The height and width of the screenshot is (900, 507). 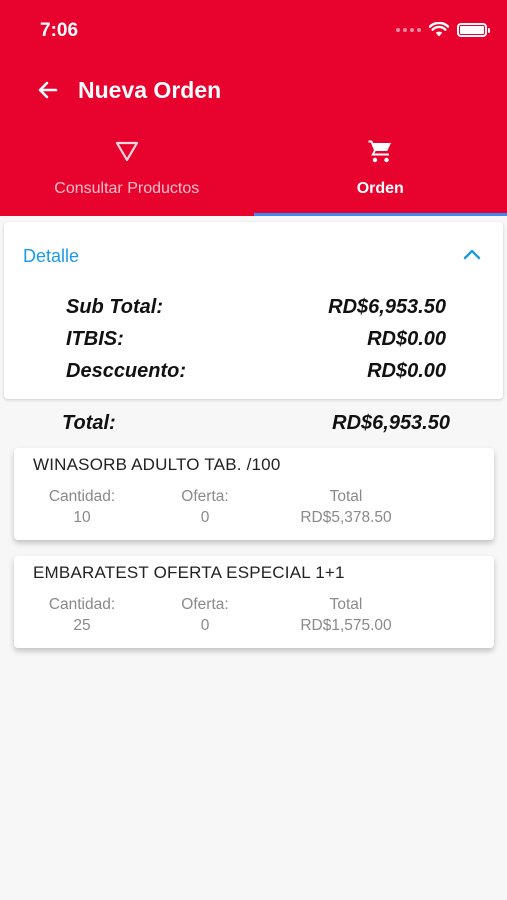 I want to click on subtotal-label: Sub Total:, so click(x=115, y=307).